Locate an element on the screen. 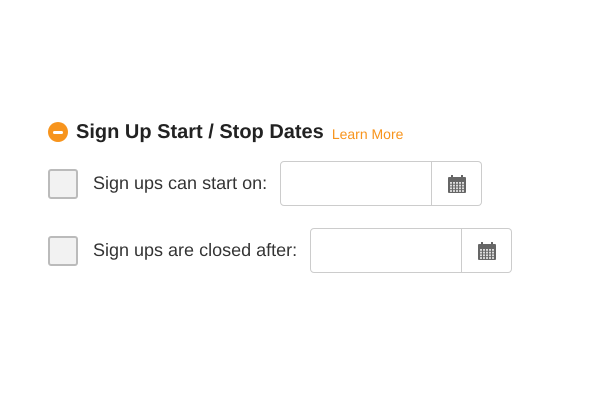 The height and width of the screenshot is (400, 600). field-label: Sign ups can start on: is located at coordinates (180, 183).